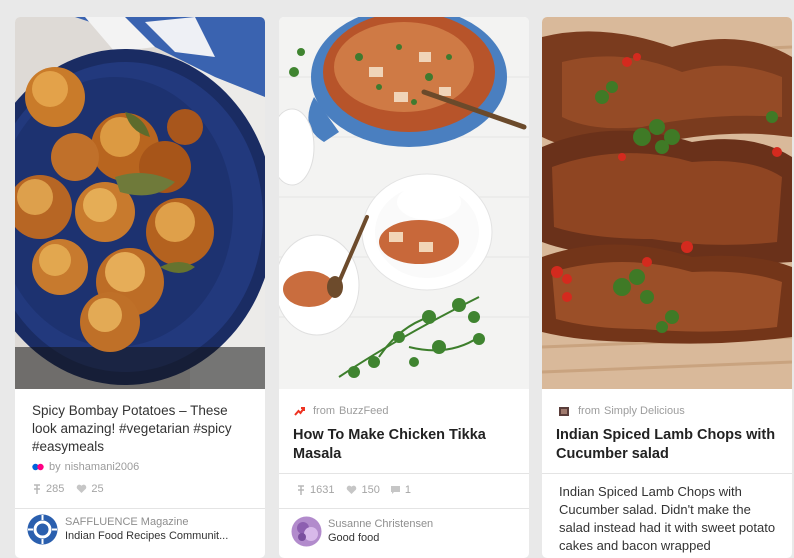 The image size is (794, 558). What do you see at coordinates (407, 490) in the screenshot?
I see `comment-count-value: 1` at bounding box center [407, 490].